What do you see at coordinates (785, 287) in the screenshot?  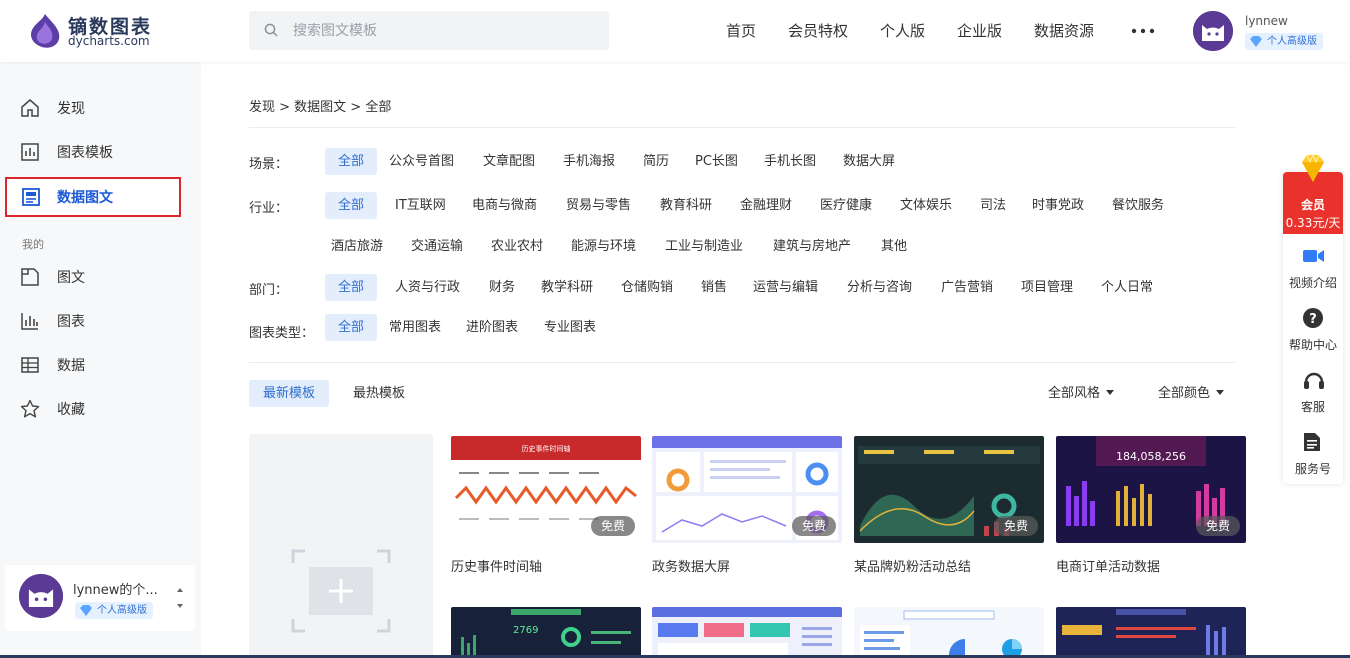 I see `filter-dept-option: 运营与编辑` at bounding box center [785, 287].